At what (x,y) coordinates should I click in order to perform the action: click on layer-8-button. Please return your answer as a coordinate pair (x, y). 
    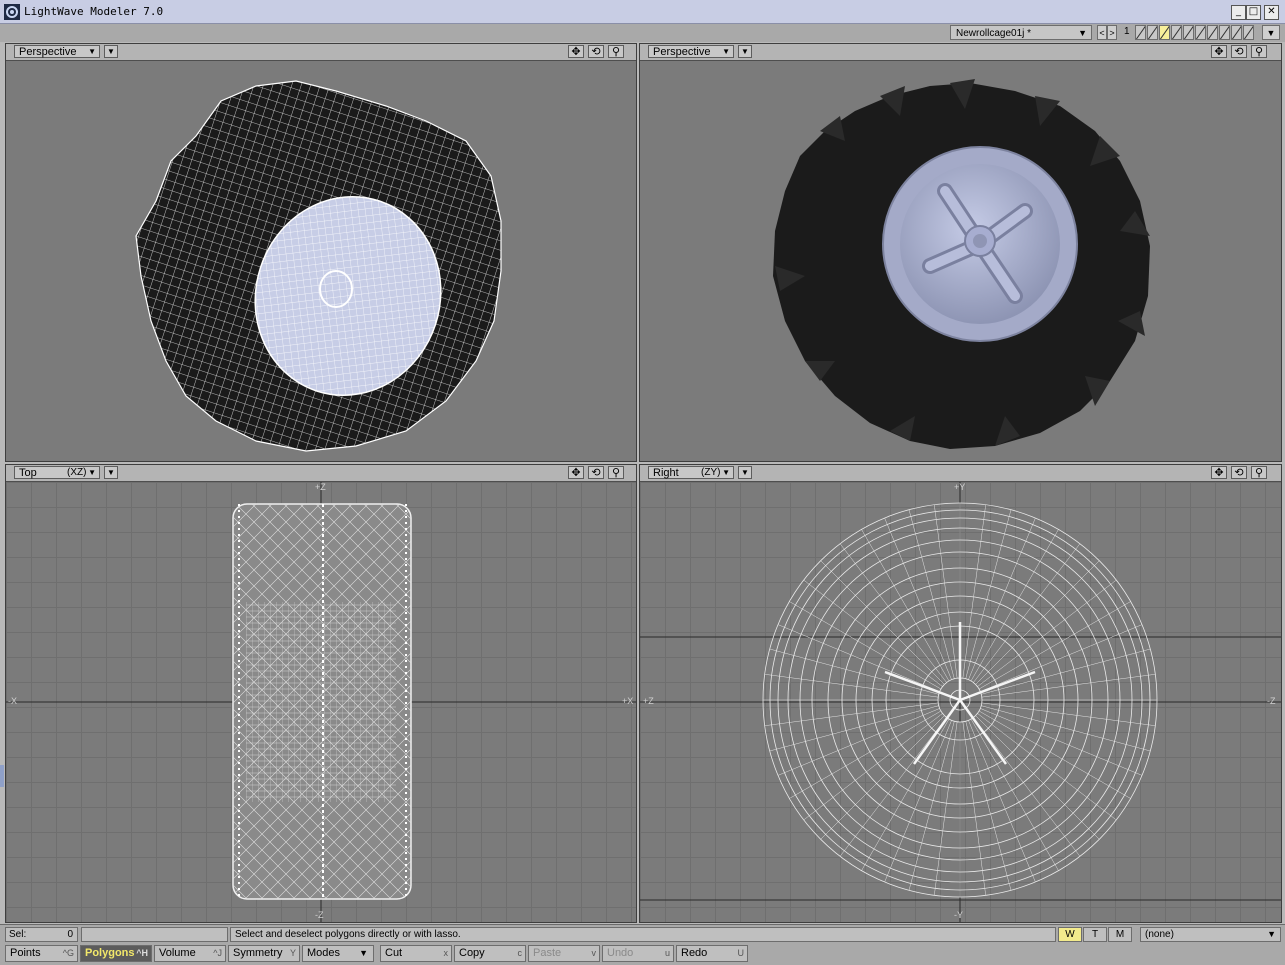
    Looking at the image, I should click on (1224, 32).